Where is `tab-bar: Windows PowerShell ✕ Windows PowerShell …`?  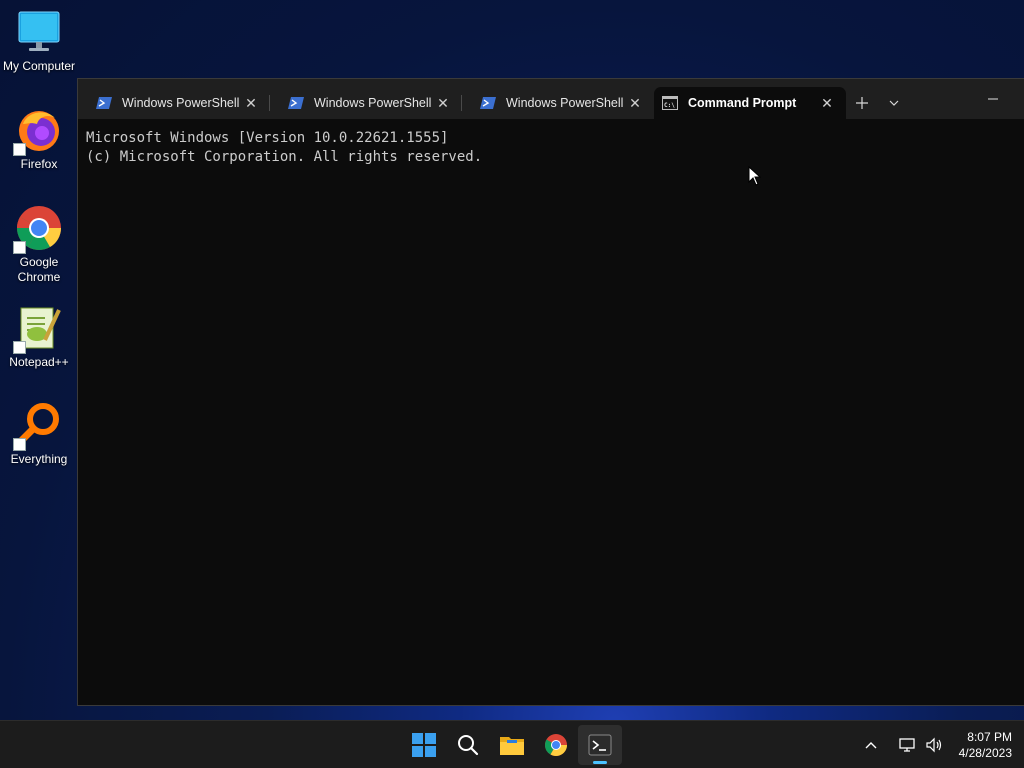
tab-bar: Windows PowerShell ✕ Windows PowerShell … is located at coordinates (551, 99).